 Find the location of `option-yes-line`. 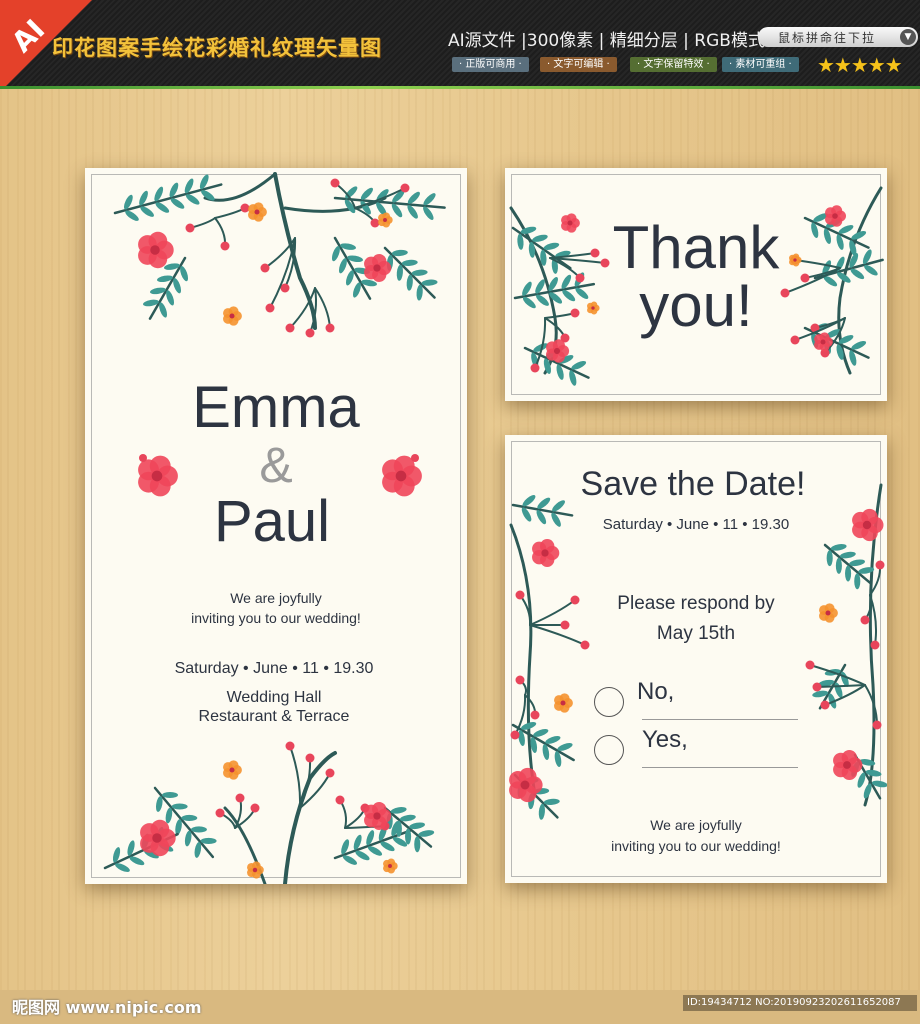

option-yes-line is located at coordinates (720, 767).